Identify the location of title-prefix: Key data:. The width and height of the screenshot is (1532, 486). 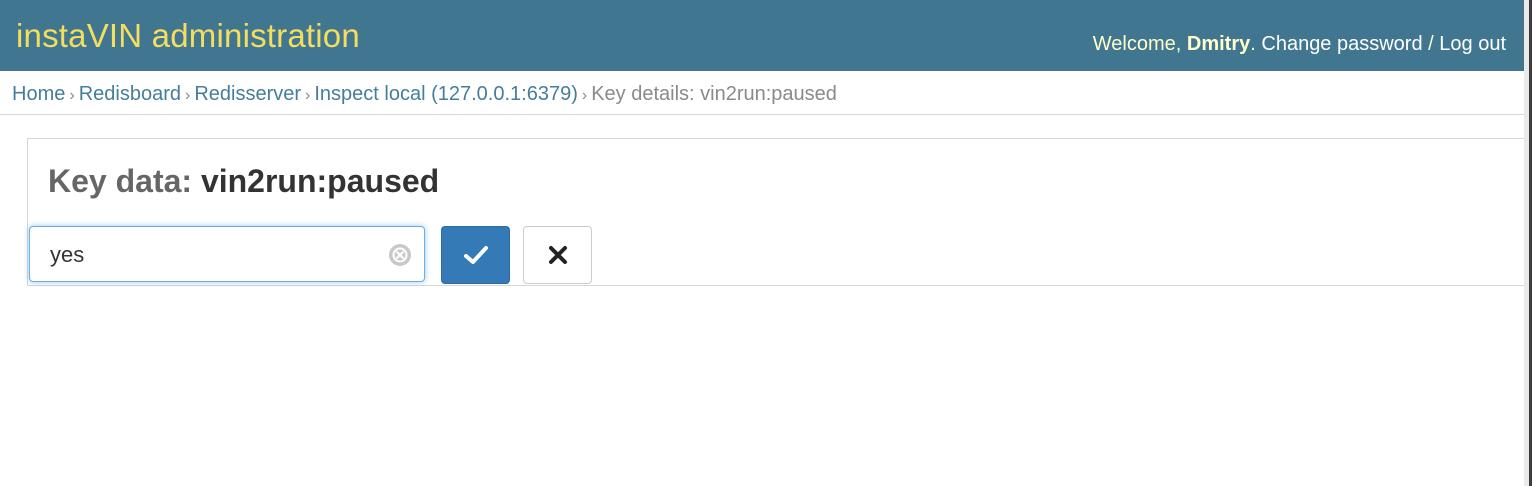
(120, 181).